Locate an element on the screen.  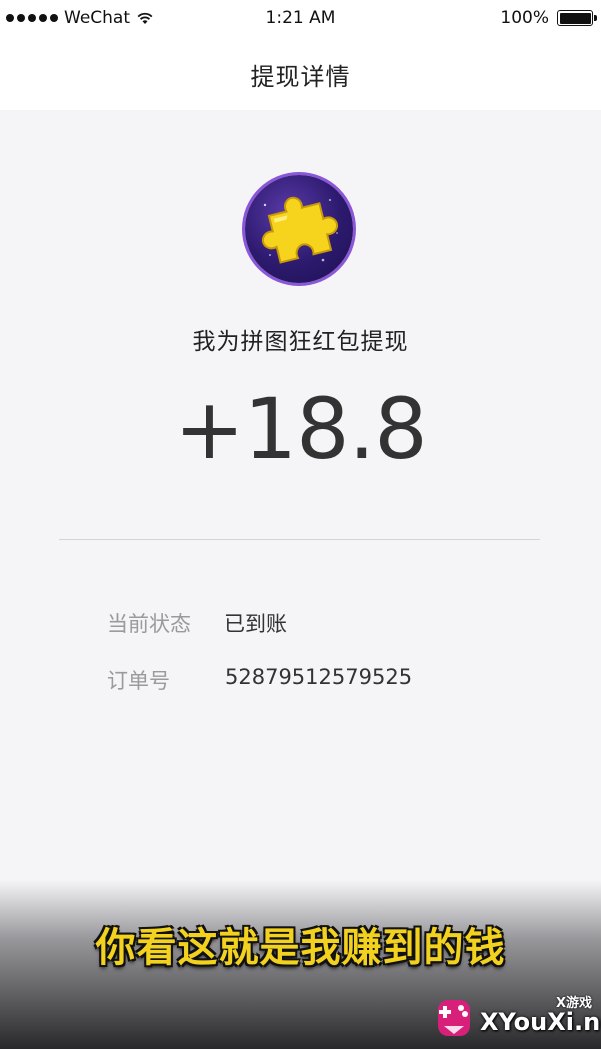
withdrawal-title: 我为拼图狂红包提现 is located at coordinates (300, 342).